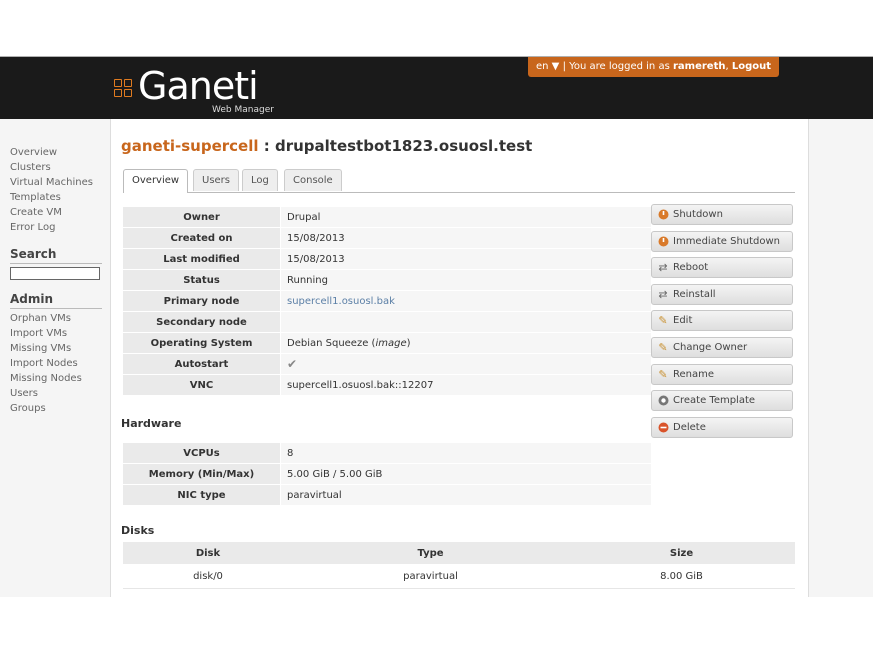  Describe the element at coordinates (465, 238) in the screenshot. I see `created-value: 15/08/2013` at that location.